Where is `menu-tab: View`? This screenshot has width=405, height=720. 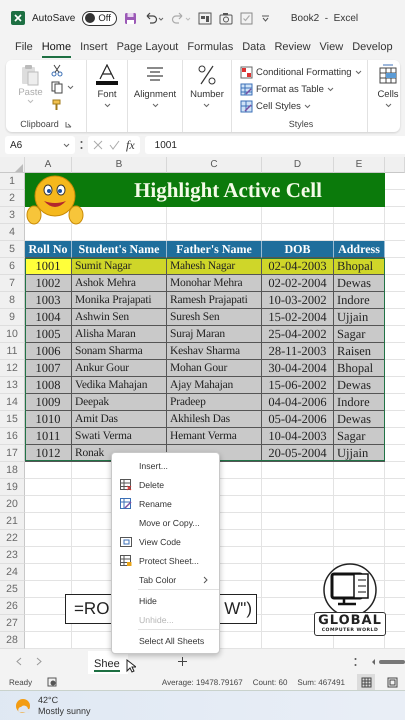 menu-tab: View is located at coordinates (332, 48).